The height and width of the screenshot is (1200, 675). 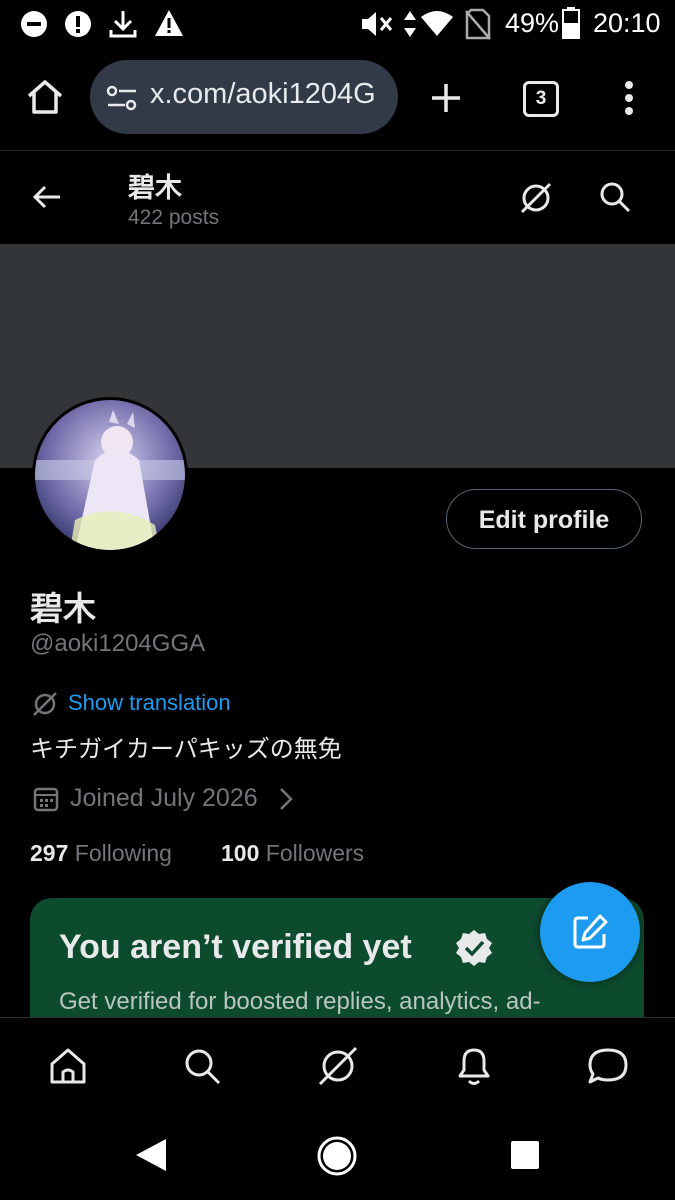 I want to click on compose-post-button, so click(x=590, y=932).